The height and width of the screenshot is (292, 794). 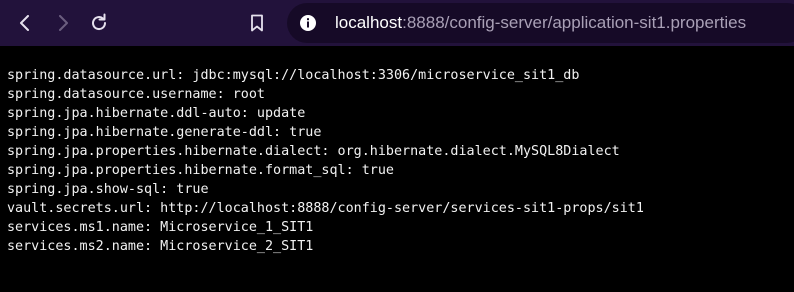 What do you see at coordinates (164, 132) in the screenshot?
I see `properties-line: spring.jpa.hibernate.generate-ddl: true` at bounding box center [164, 132].